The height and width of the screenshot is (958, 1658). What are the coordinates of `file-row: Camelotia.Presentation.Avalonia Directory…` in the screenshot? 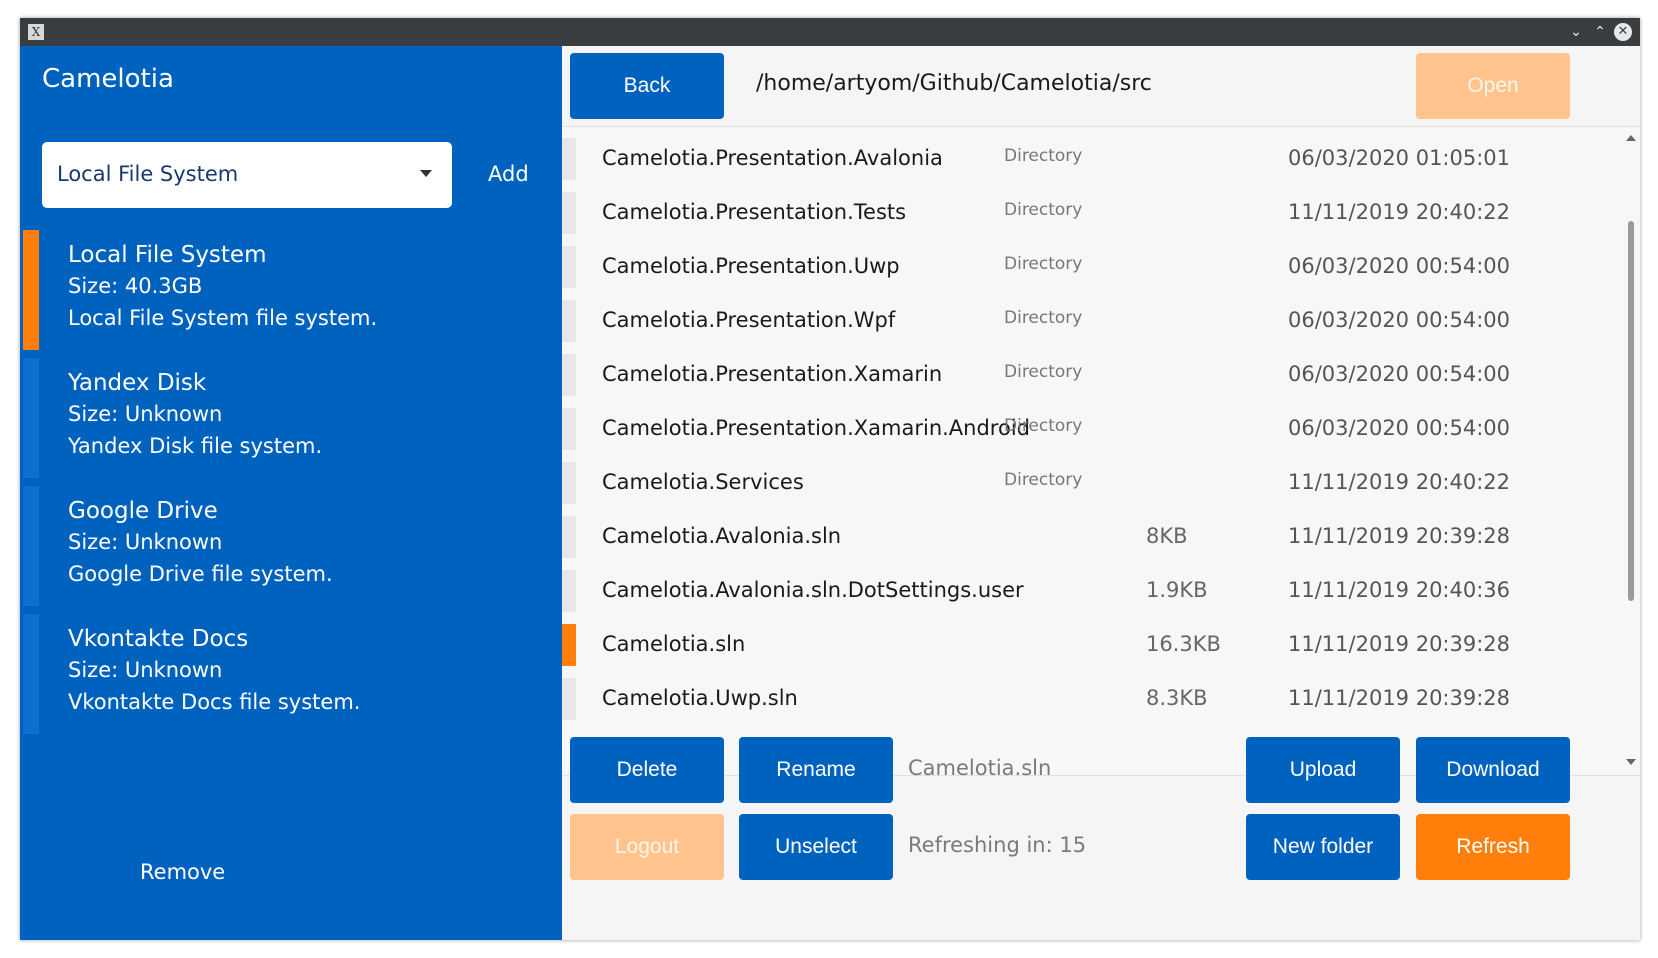 It's located at (1062, 159).